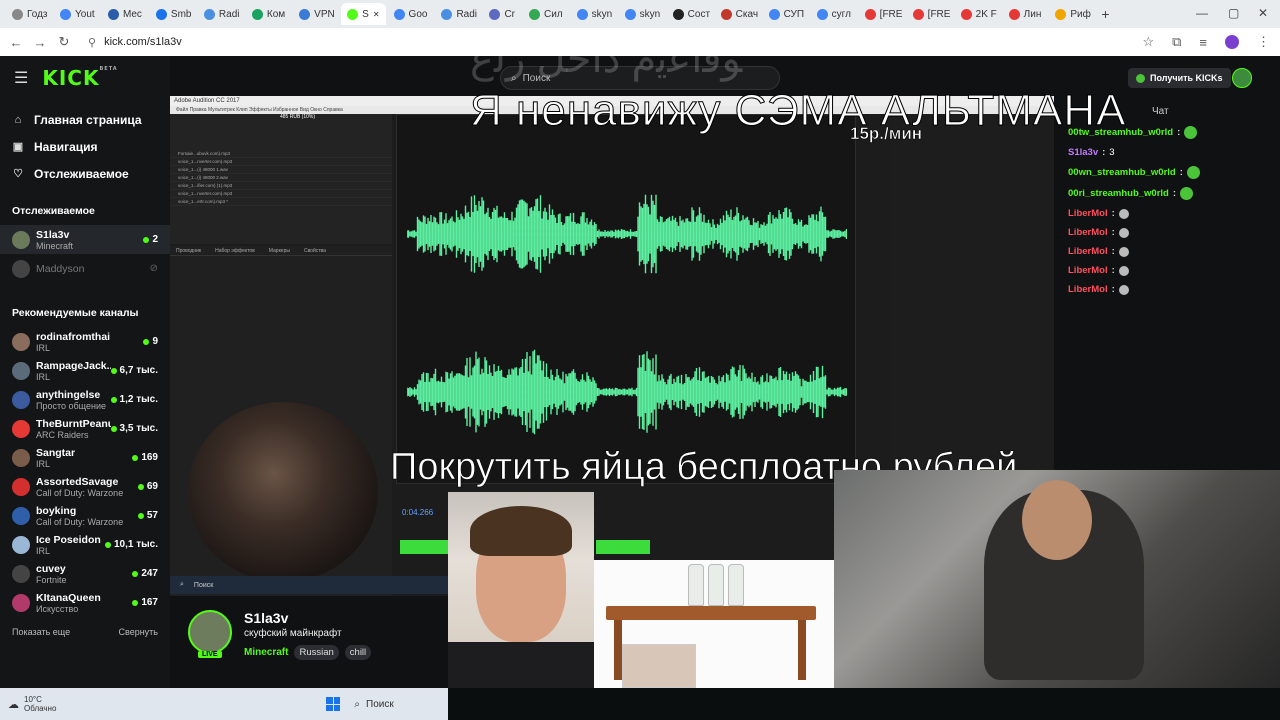 The height and width of the screenshot is (720, 1280). What do you see at coordinates (85, 119) in the screenshot?
I see `nav-home: ⌂ Главная страница` at bounding box center [85, 119].